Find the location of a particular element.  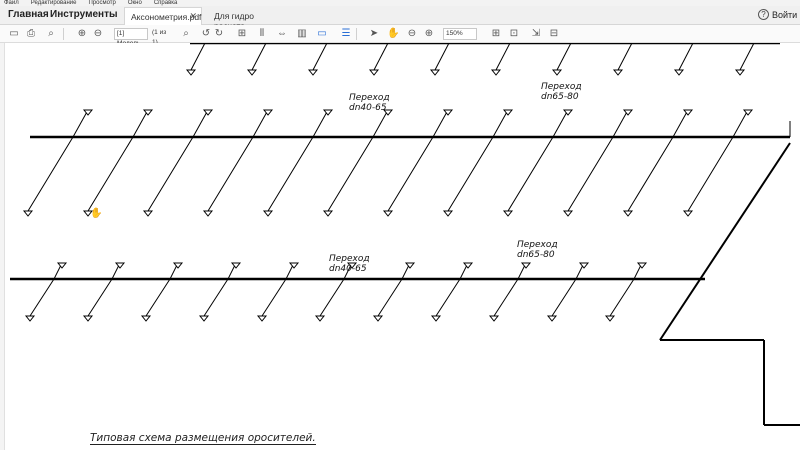

rotate-left-icon: ↺ is located at coordinates (206, 34).